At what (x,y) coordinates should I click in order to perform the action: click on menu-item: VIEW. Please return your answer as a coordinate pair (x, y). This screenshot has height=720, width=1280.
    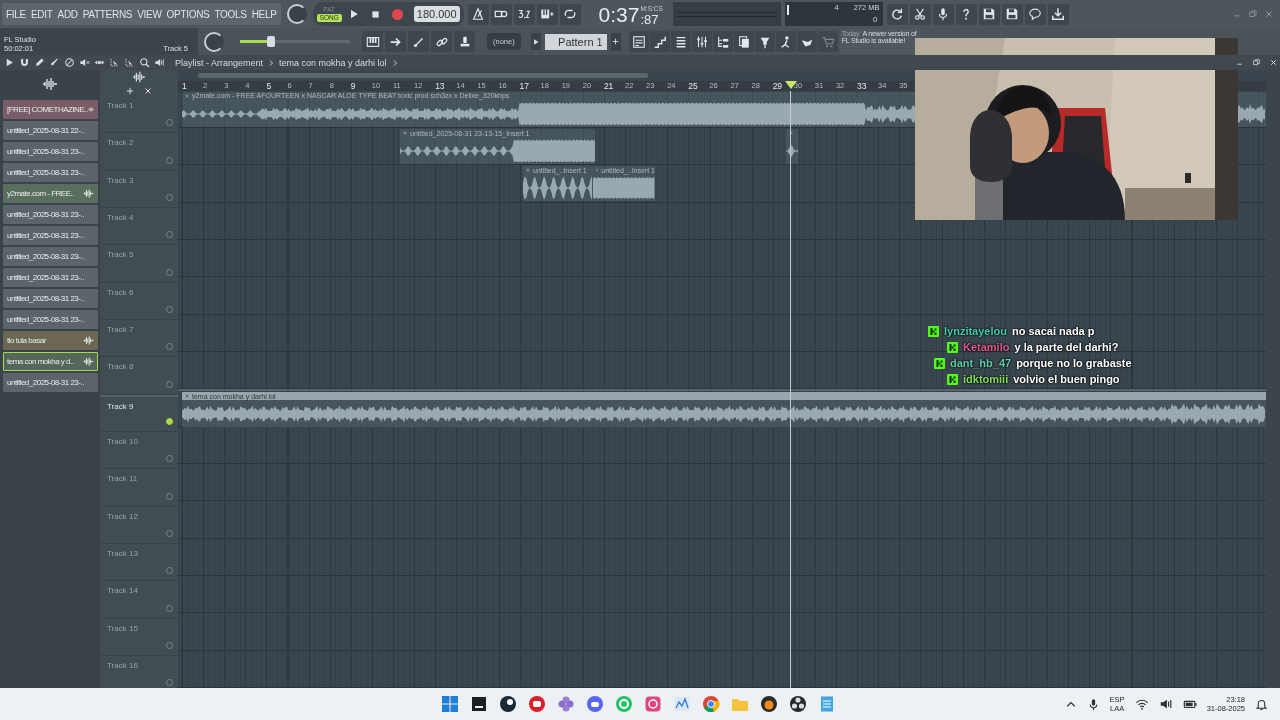
    Looking at the image, I should click on (149, 14).